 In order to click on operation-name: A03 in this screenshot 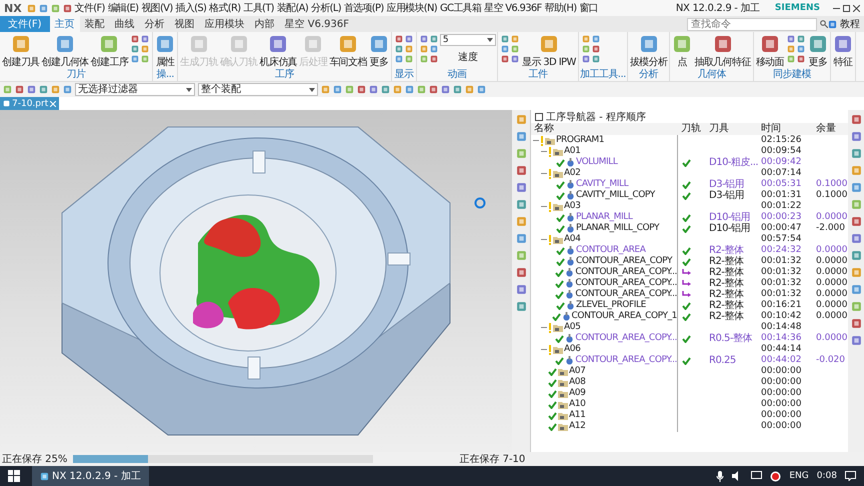, I will do `click(572, 206)`.